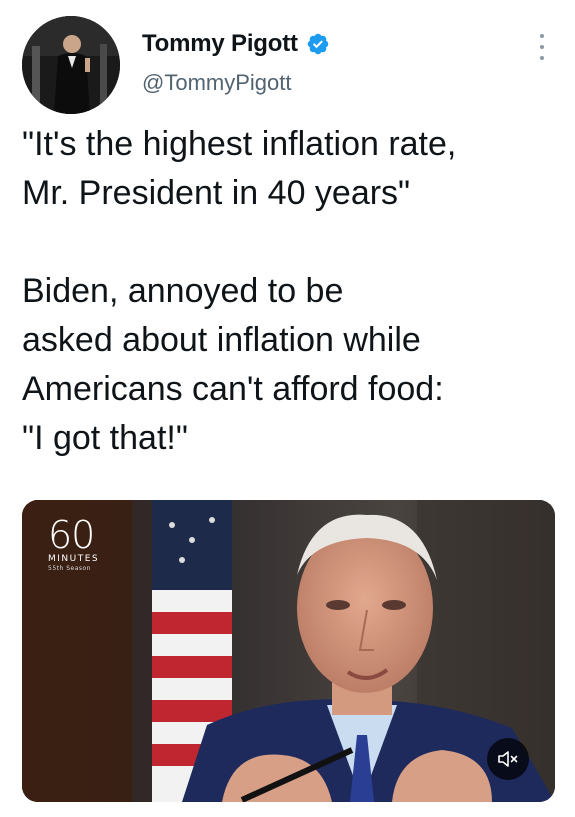 The height and width of the screenshot is (817, 575). Describe the element at coordinates (220, 44) in the screenshot. I see `display-name: Tommy Pigott` at that location.